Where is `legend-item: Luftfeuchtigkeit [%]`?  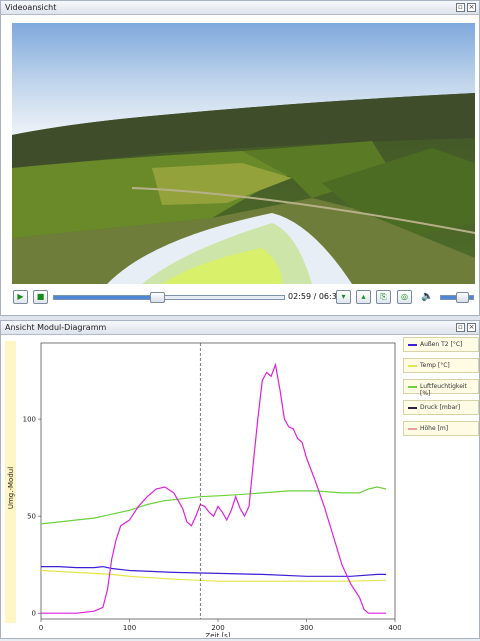 legend-item: Luftfeuchtigkeit [%] is located at coordinates (441, 388).